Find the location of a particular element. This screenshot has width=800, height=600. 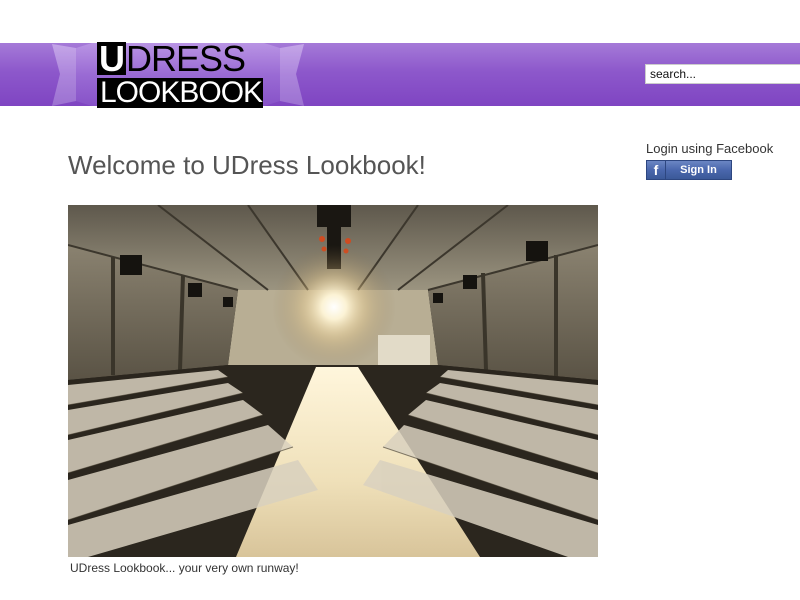

search-input is located at coordinates (722, 74).